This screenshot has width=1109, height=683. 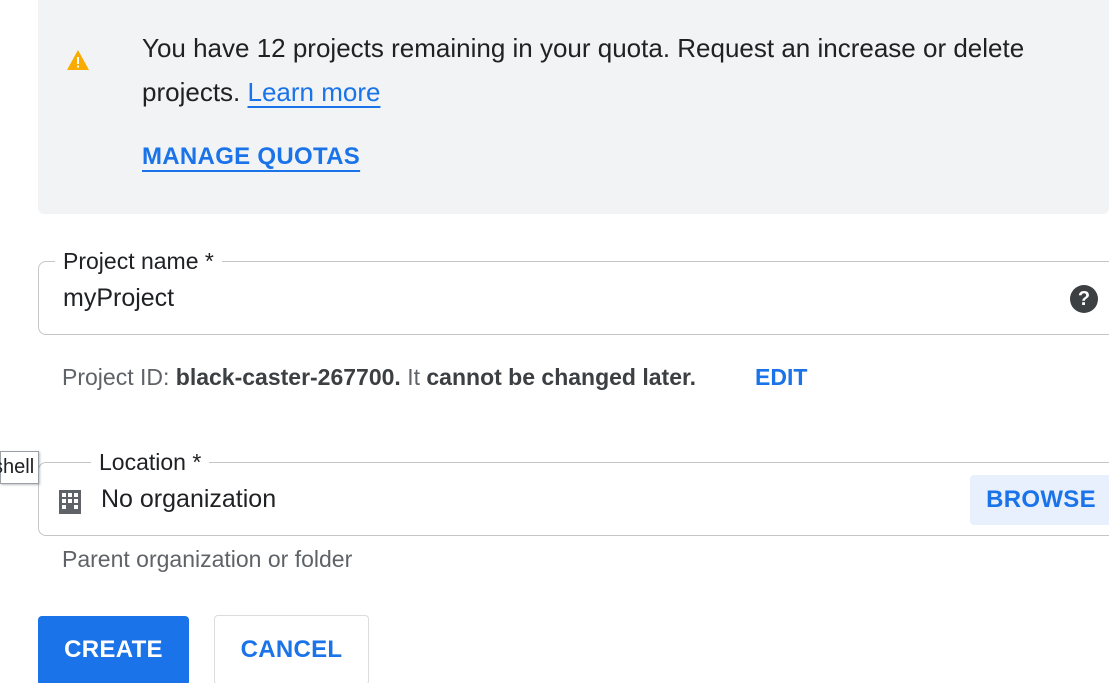 I want to click on project-id-mid: It, so click(x=413, y=377).